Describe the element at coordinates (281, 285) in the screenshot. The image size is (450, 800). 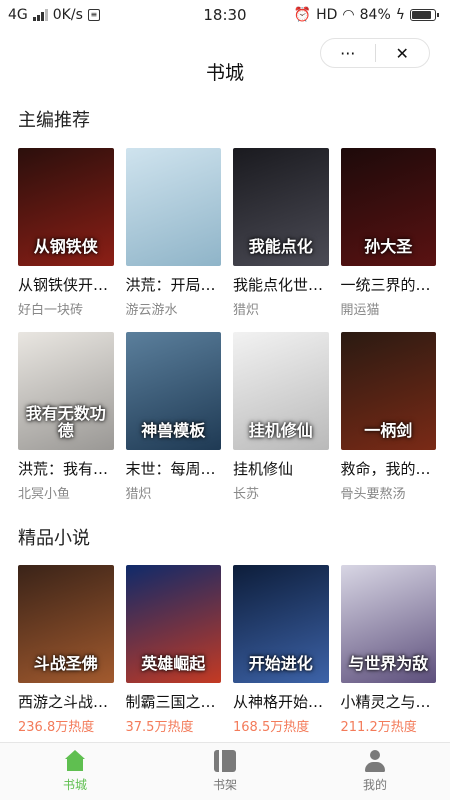
I see `book-title: 我能点化世间万物` at that location.